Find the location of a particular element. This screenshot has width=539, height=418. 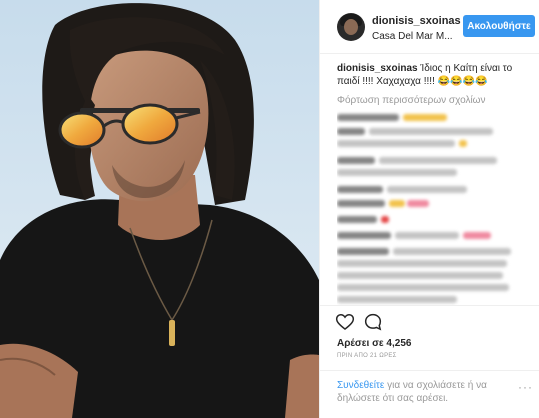

likes-count: Αρέσει σε 4,256 is located at coordinates (374, 343).